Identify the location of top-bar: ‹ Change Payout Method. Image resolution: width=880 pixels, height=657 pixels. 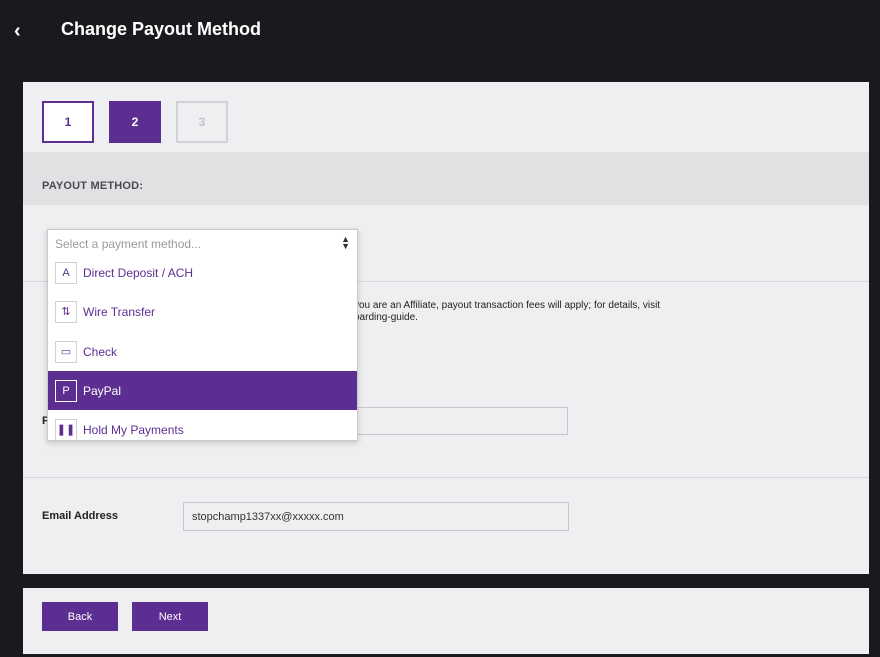
(440, 31).